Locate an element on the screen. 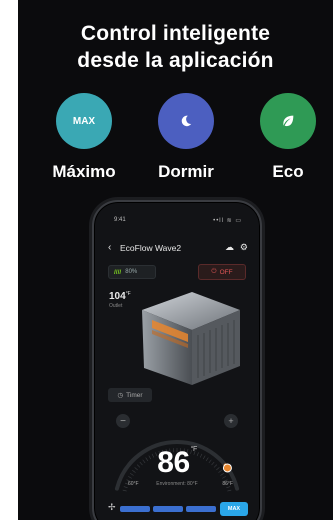 The height and width of the screenshot is (520, 333). mode-max-button: MAX is located at coordinates (84, 121).